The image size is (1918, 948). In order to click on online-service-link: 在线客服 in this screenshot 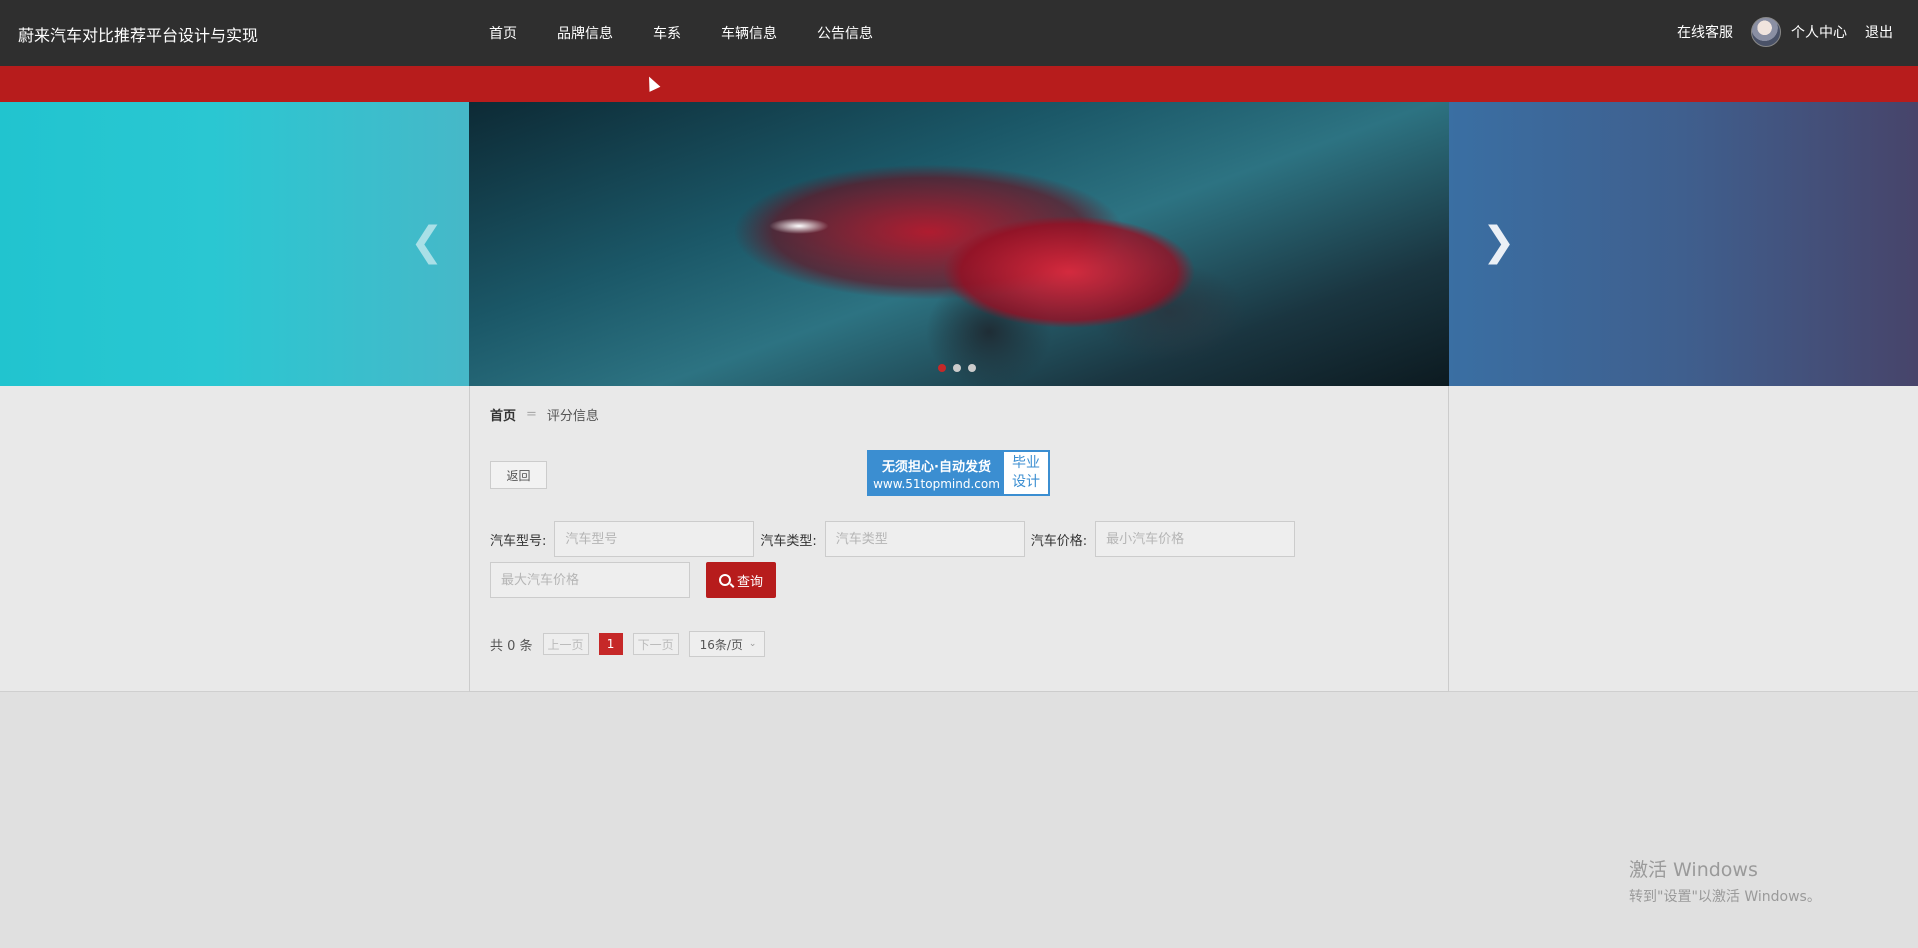, I will do `click(1705, 32)`.